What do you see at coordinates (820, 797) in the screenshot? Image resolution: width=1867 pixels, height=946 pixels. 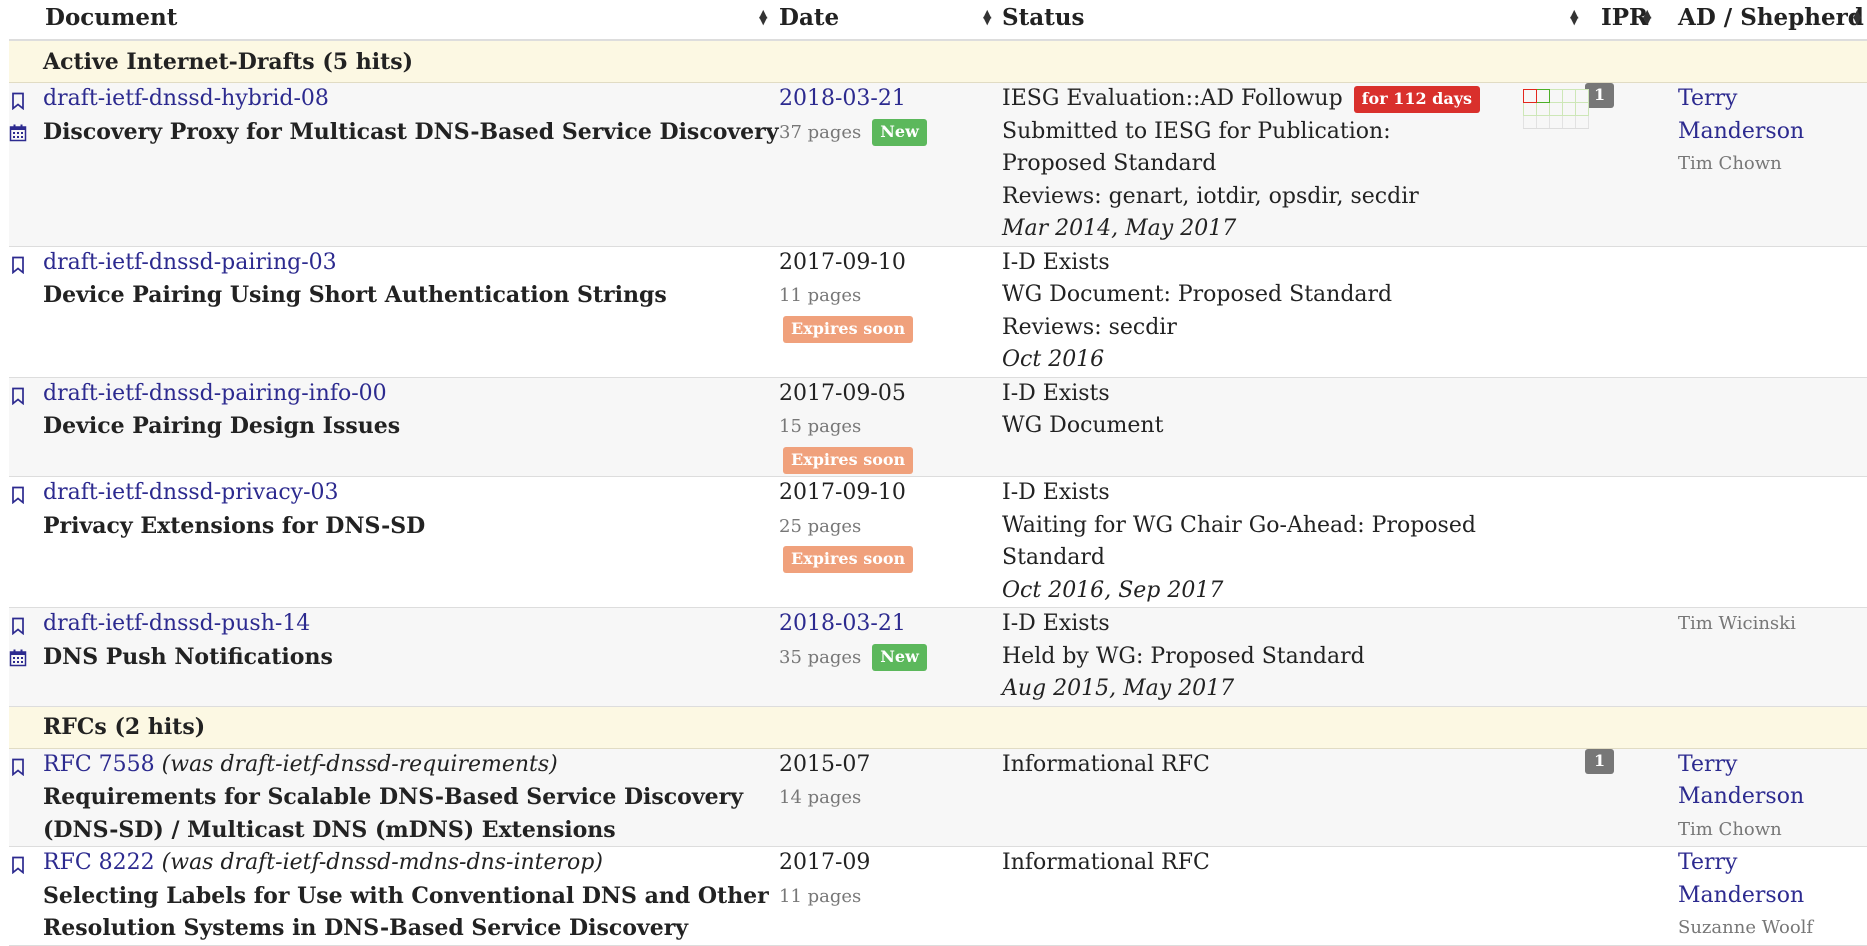 I see `page-count: 14 pages` at bounding box center [820, 797].